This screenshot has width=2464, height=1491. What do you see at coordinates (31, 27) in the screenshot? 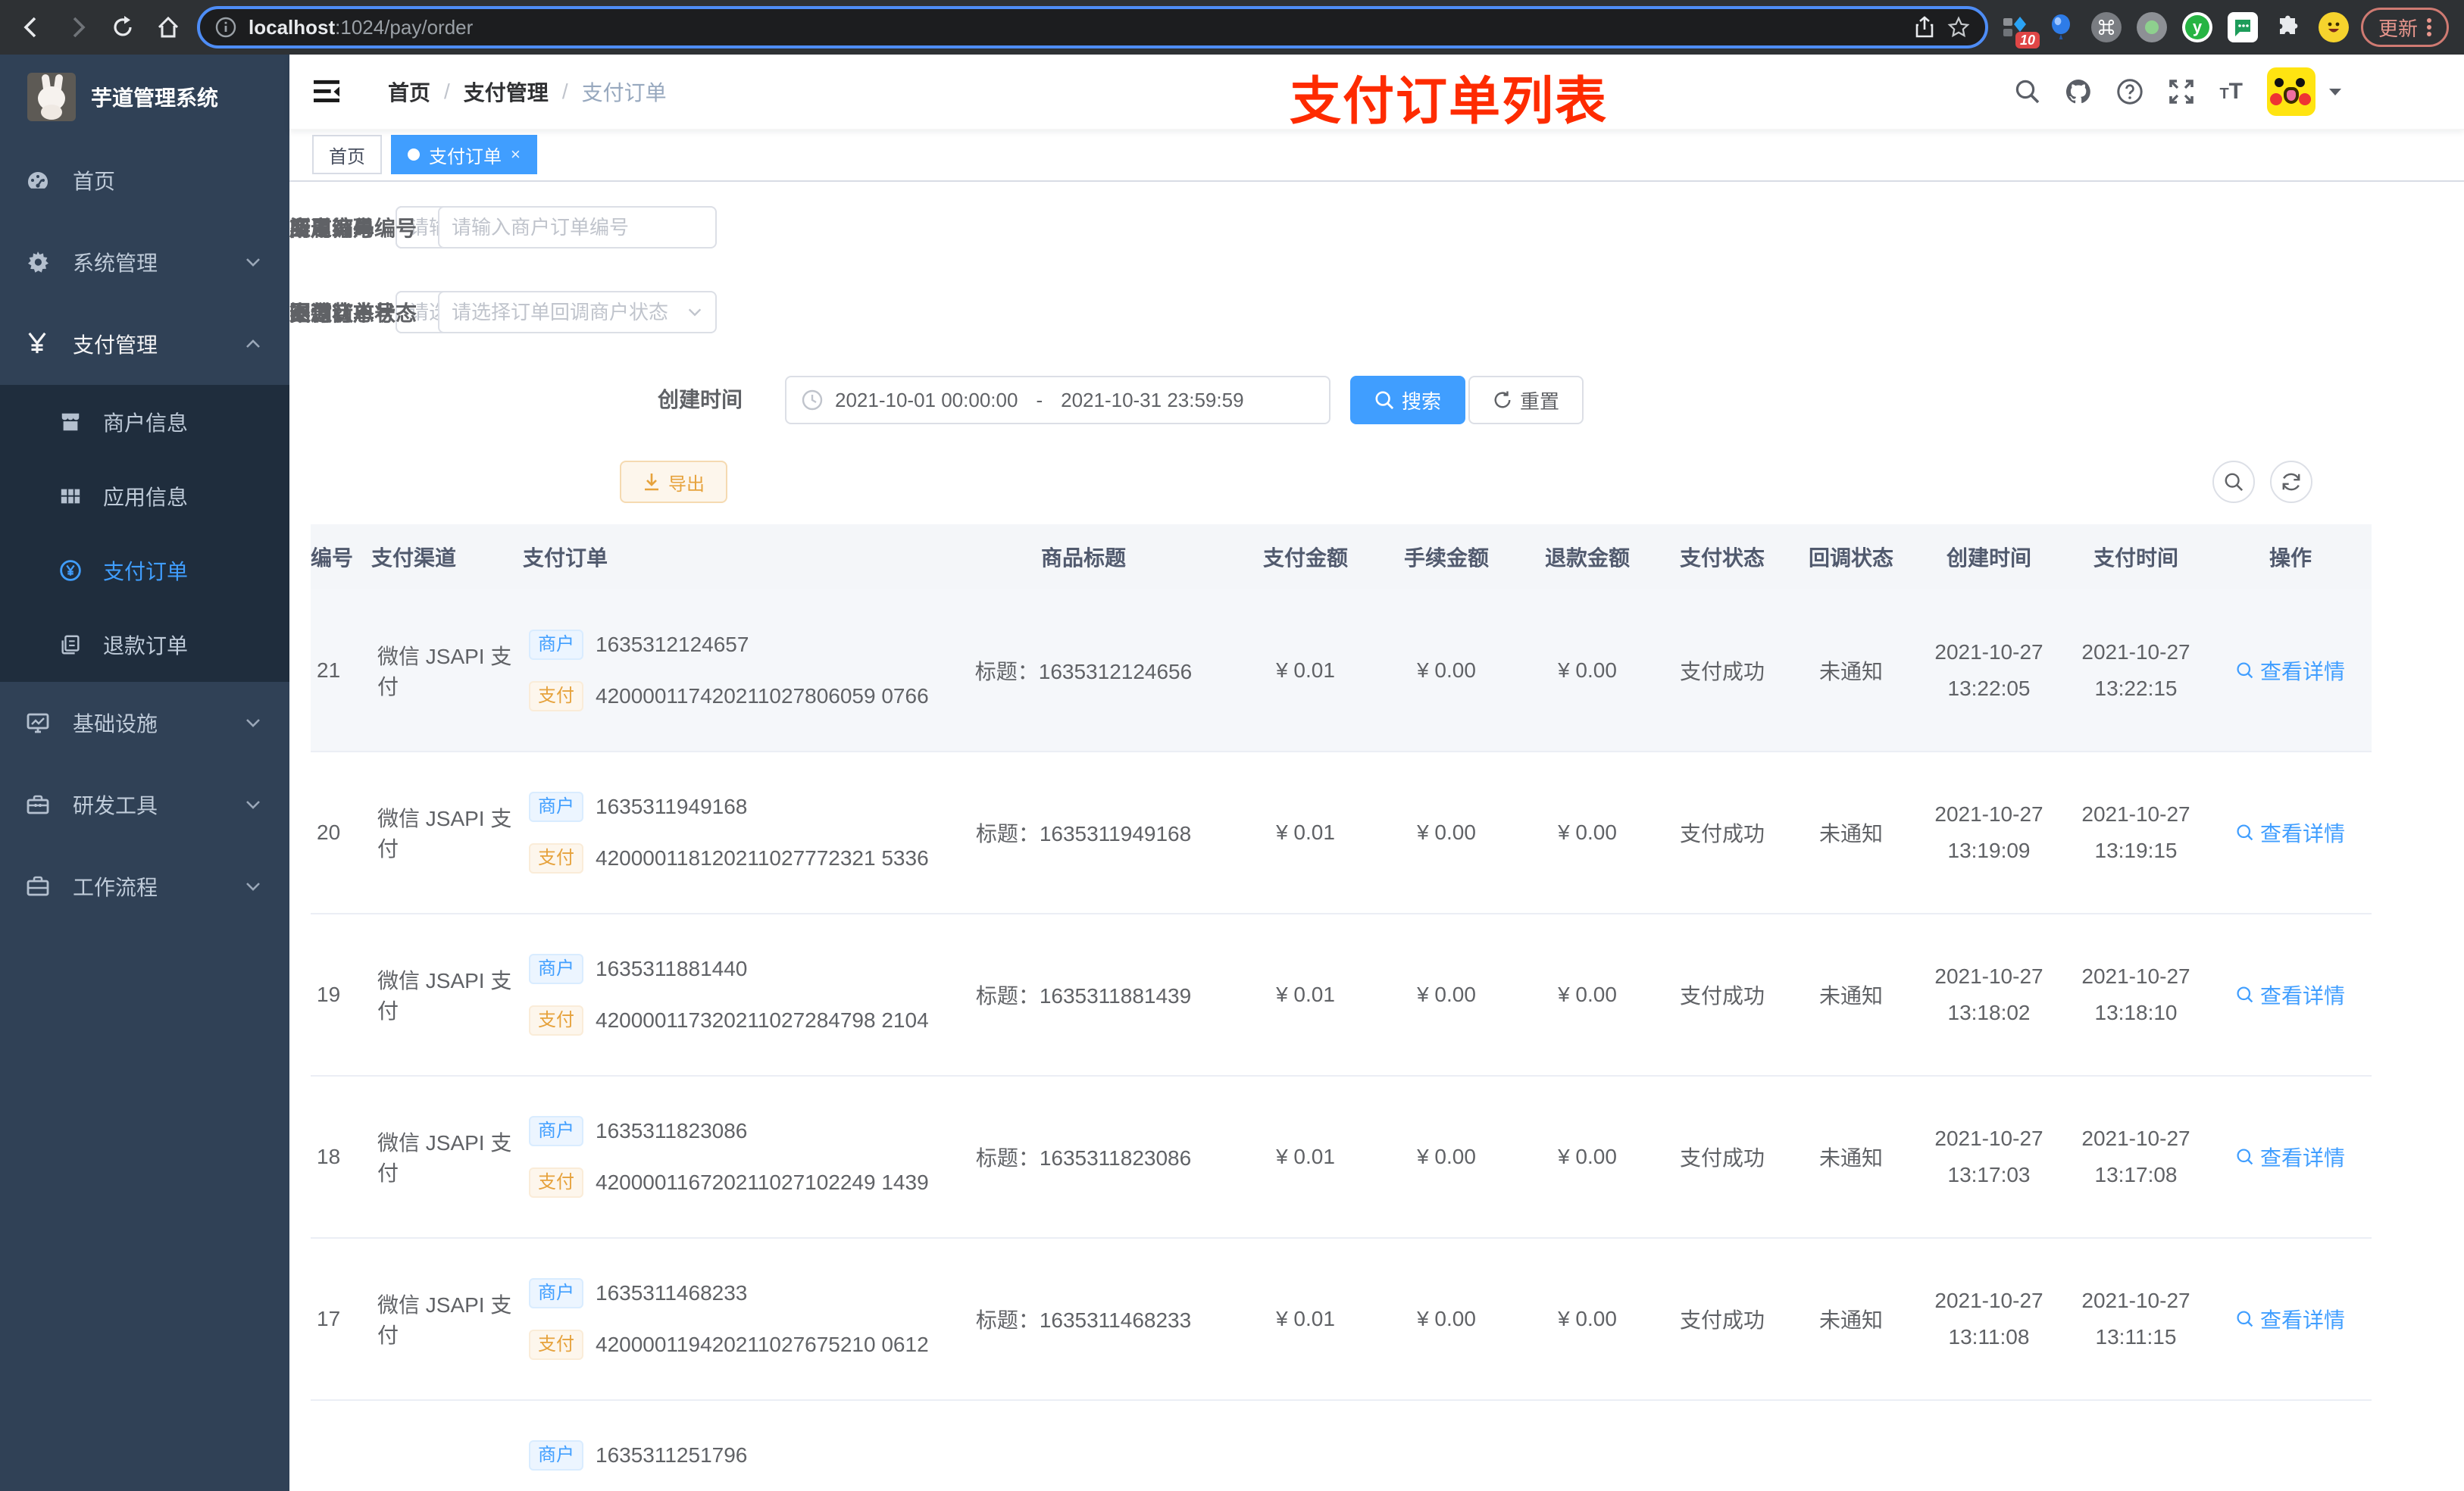
I see `back-icon` at bounding box center [31, 27].